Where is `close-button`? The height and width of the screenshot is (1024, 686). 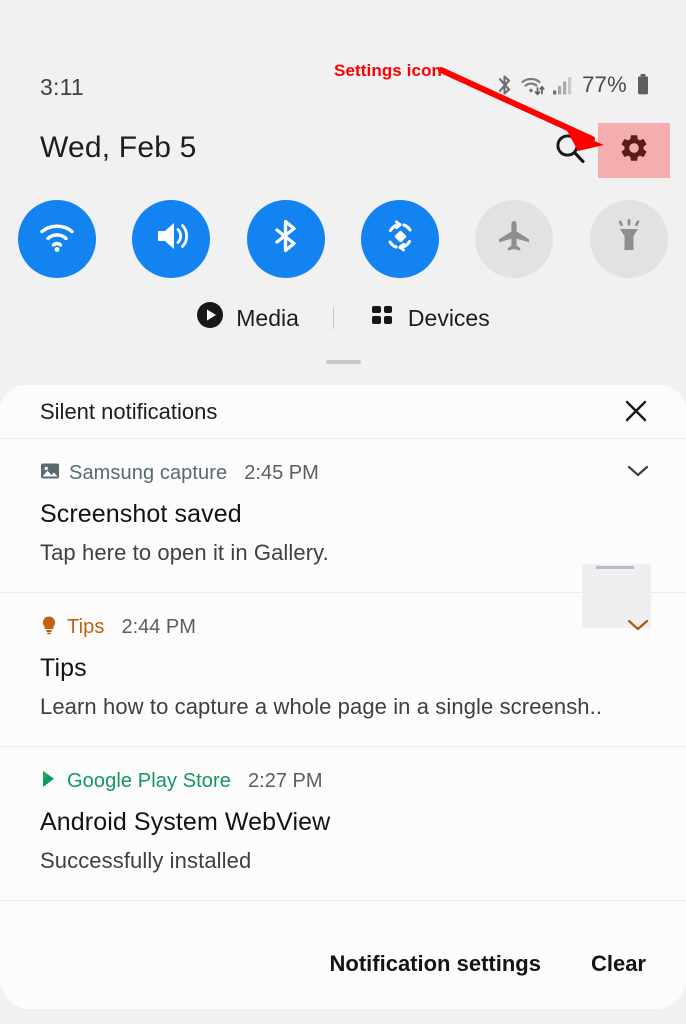
close-button is located at coordinates (636, 413).